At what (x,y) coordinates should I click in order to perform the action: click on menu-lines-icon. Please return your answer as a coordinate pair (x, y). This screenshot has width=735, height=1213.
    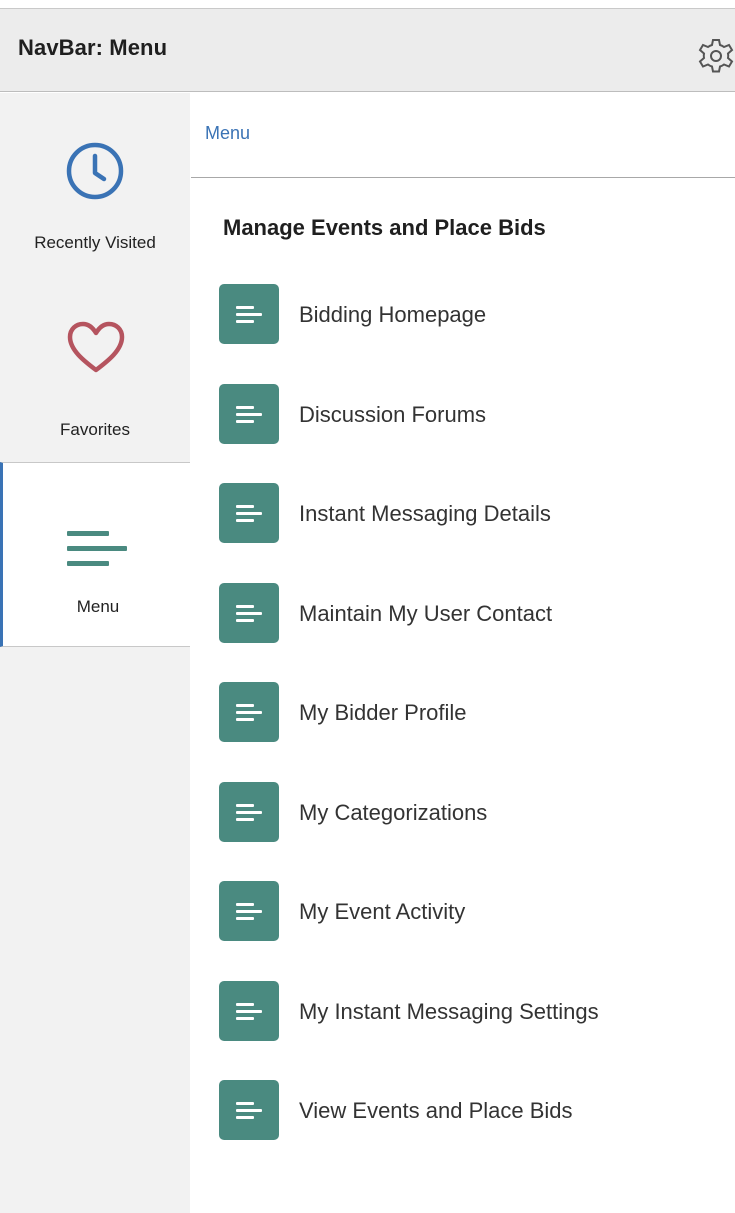
    Looking at the image, I should click on (97, 551).